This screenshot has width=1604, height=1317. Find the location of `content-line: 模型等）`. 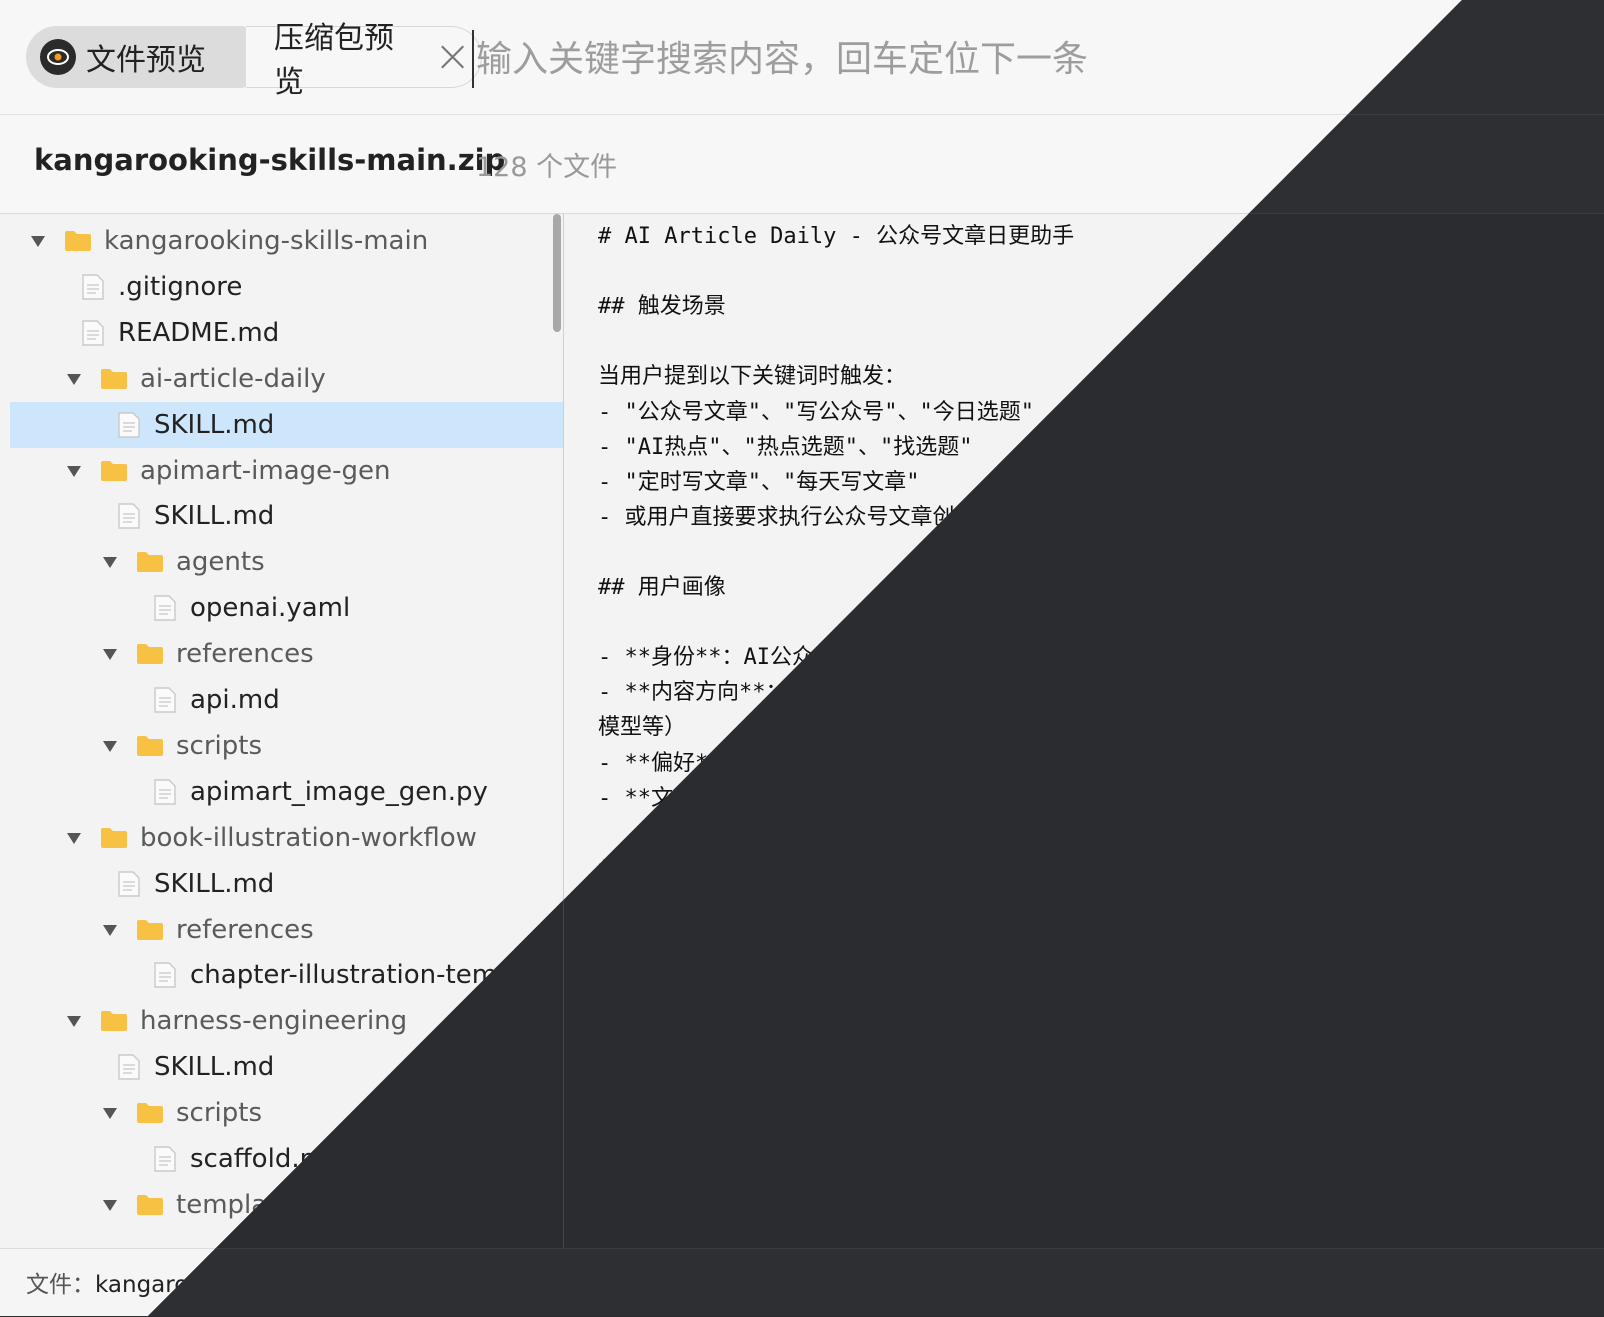

content-line: 模型等） is located at coordinates (642, 728).